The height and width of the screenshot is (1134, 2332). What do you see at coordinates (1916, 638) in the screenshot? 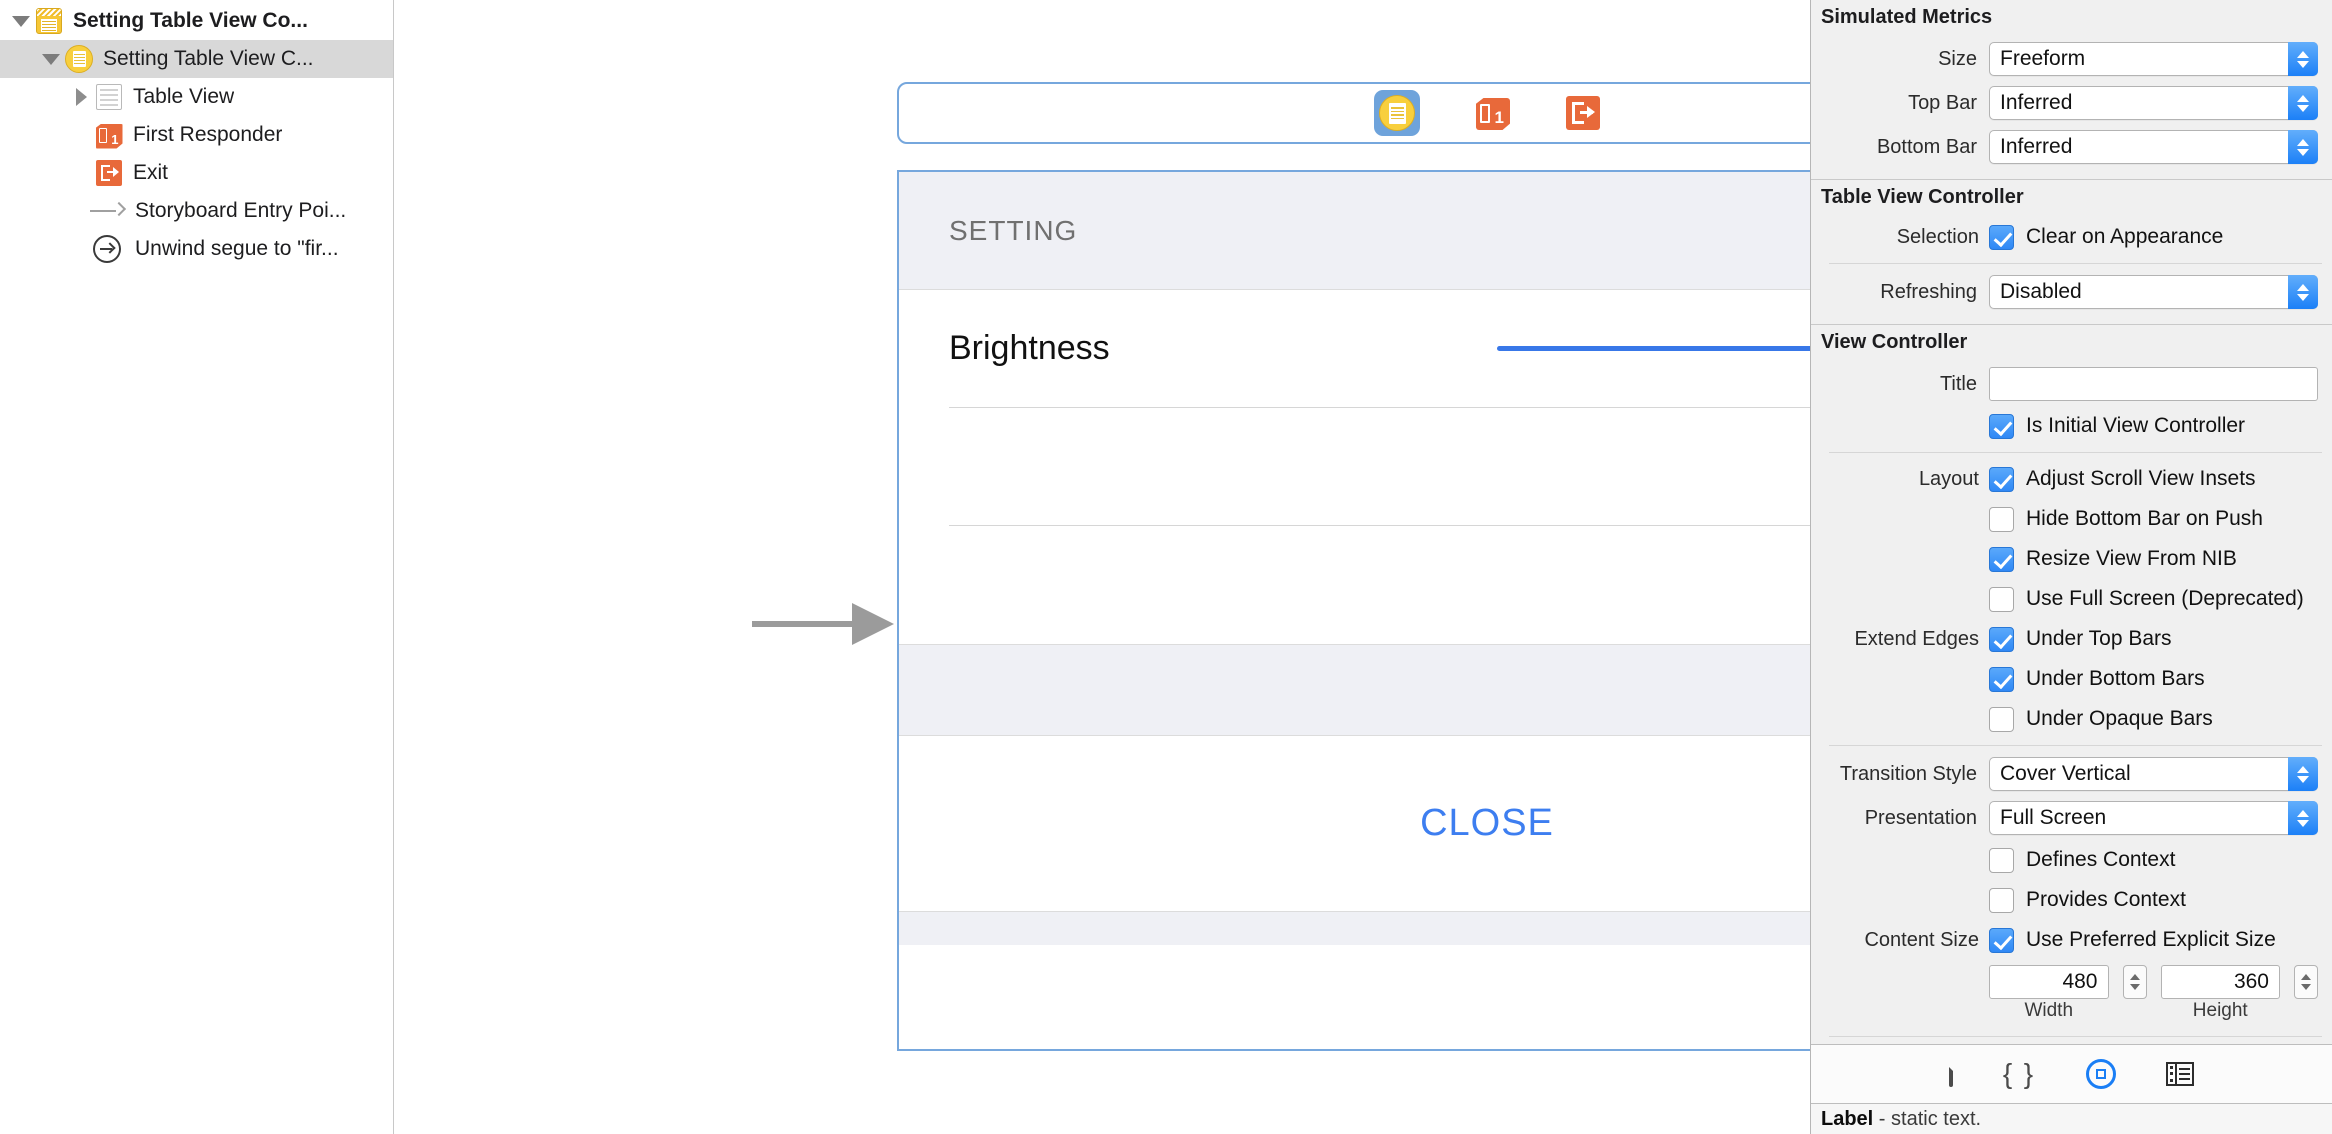
I see `extend-edges-label: Extend Edges` at bounding box center [1916, 638].